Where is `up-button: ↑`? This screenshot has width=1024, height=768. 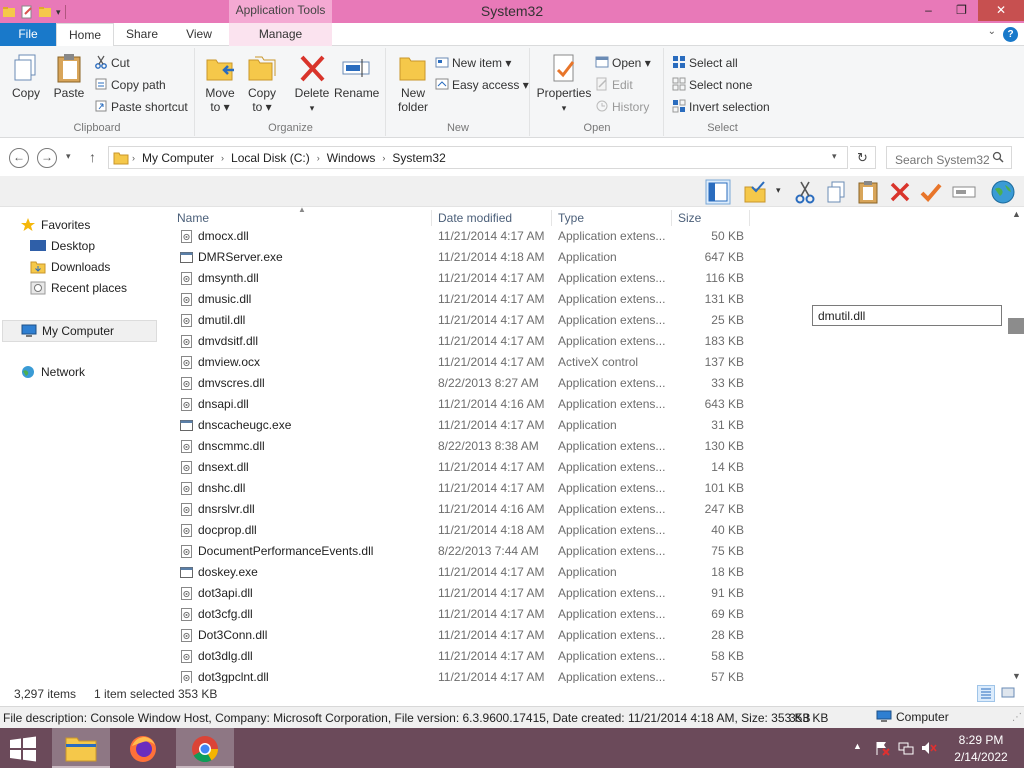 up-button: ↑ is located at coordinates (92, 157).